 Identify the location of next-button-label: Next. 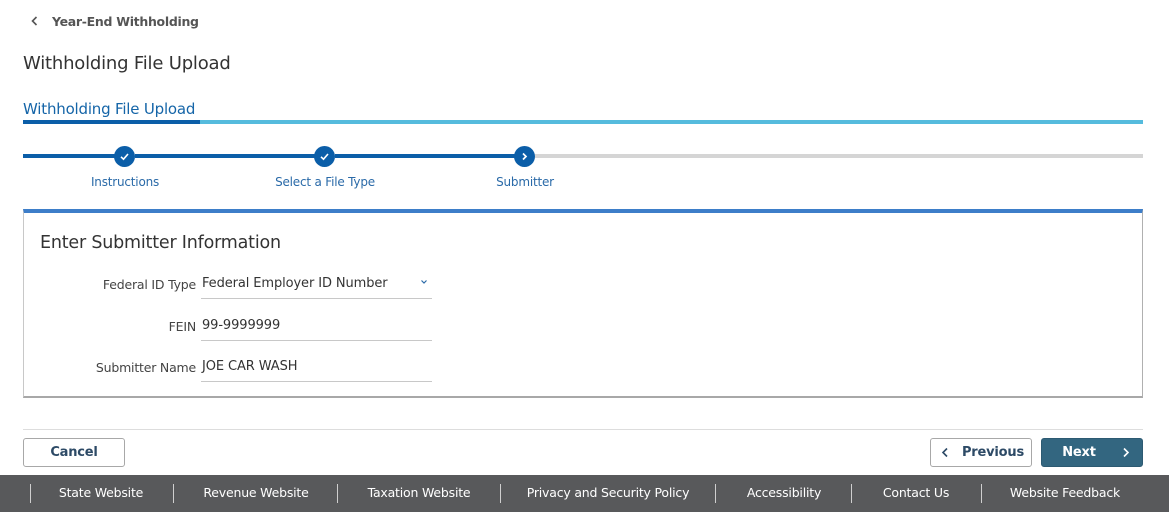
(1079, 452).